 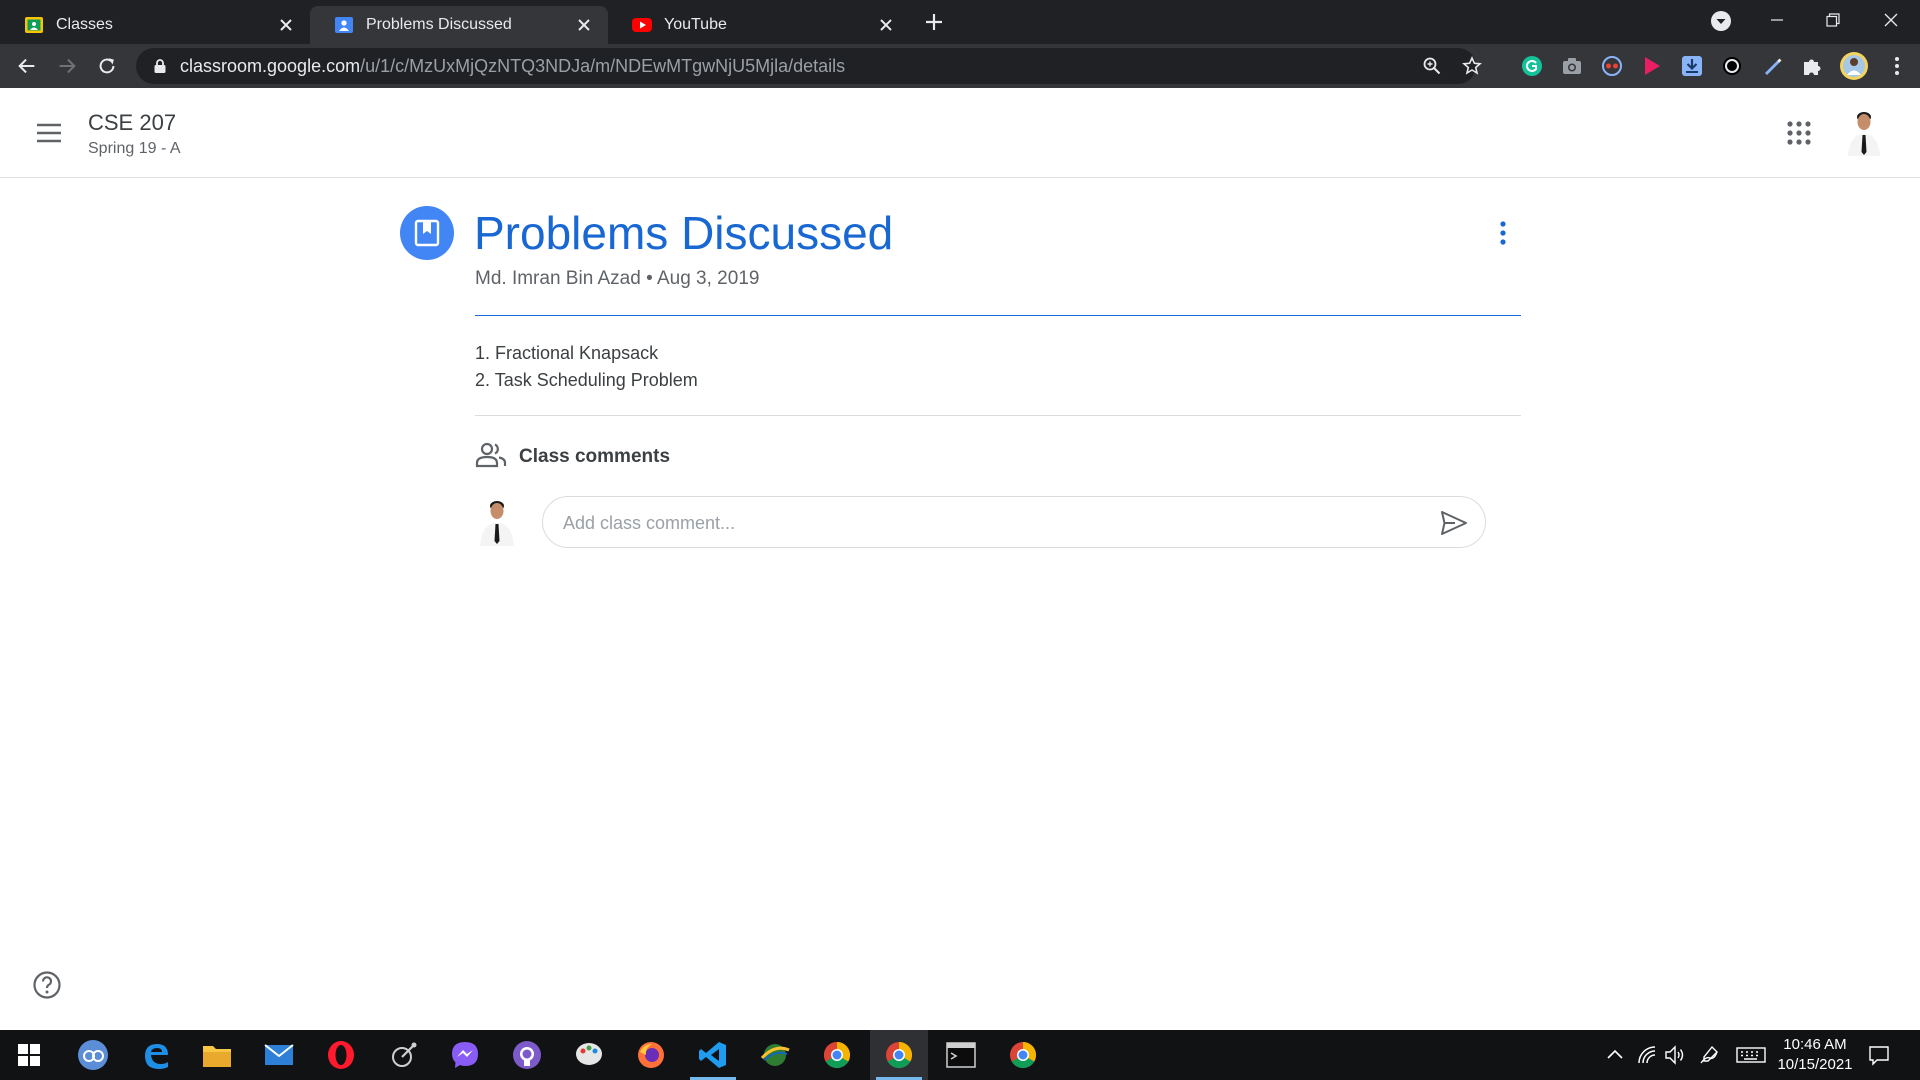 I want to click on list-item: 1. Fractional Knapsack, so click(x=567, y=353).